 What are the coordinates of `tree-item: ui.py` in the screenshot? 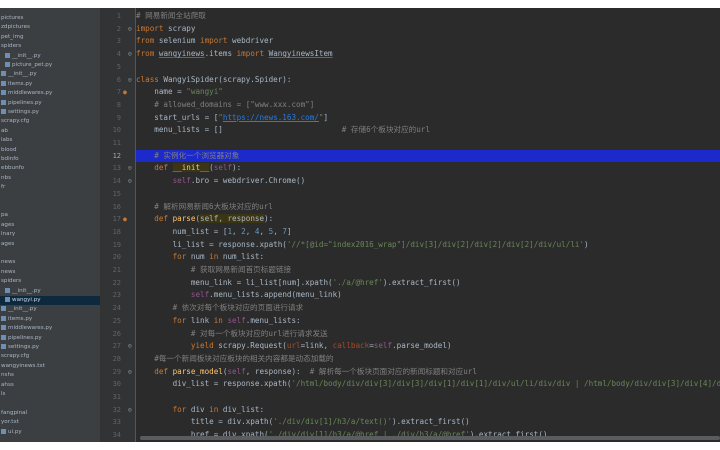 It's located at (11, 432).